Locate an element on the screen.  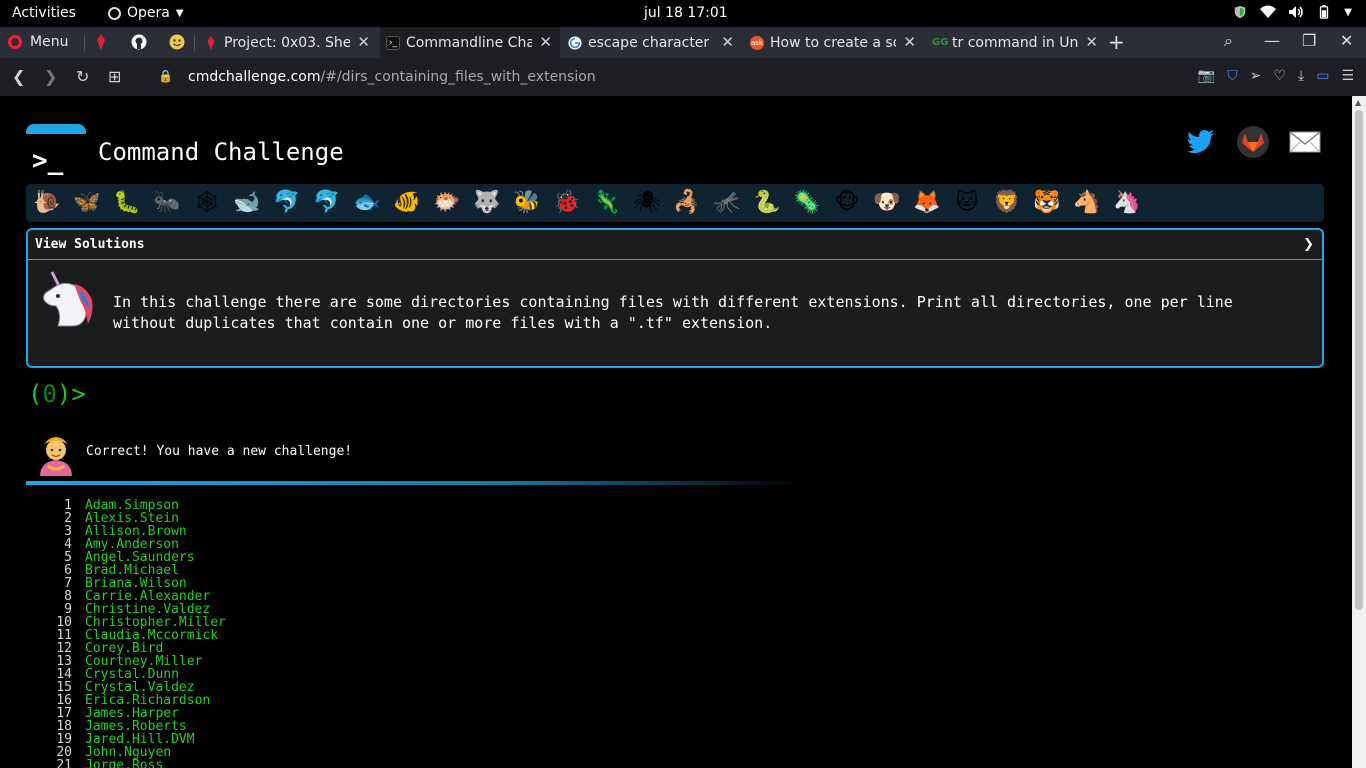
tab-title: escape character li is located at coordinates (651, 42).